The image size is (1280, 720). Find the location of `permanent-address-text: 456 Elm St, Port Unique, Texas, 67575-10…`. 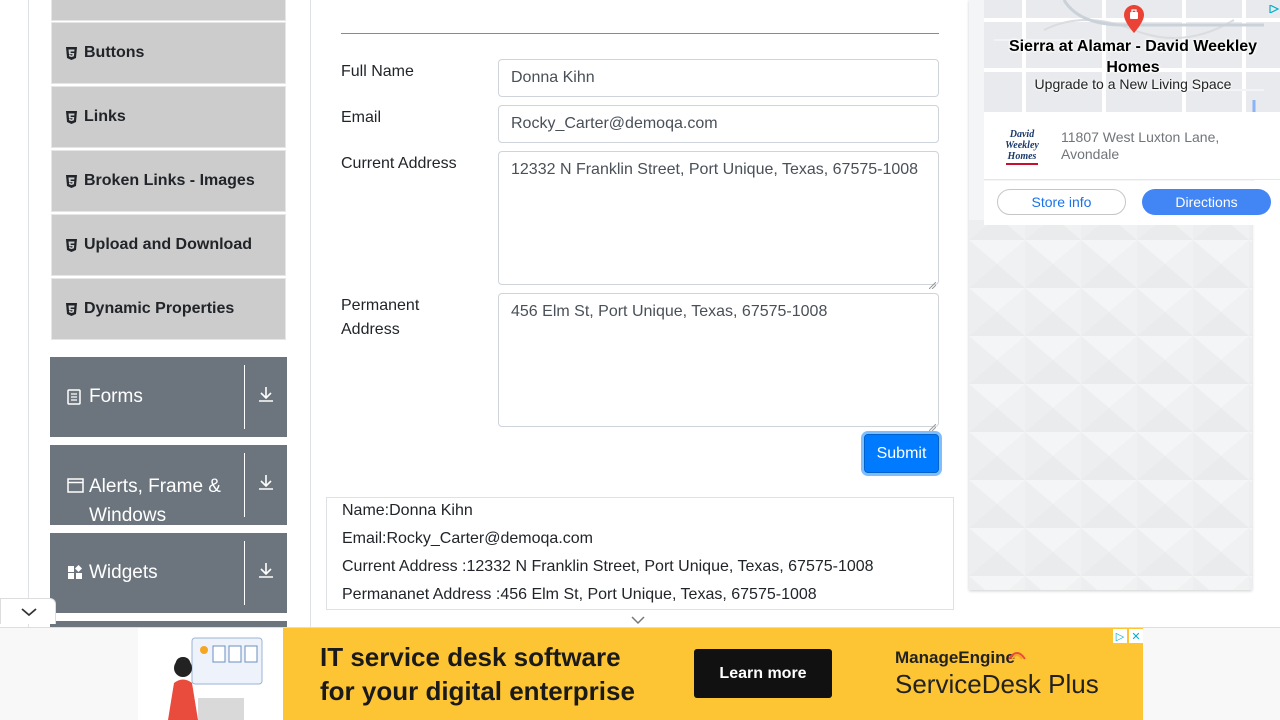

permanent-address-text: 456 Elm St, Port Unique, Texas, 67575-10… is located at coordinates (669, 311).